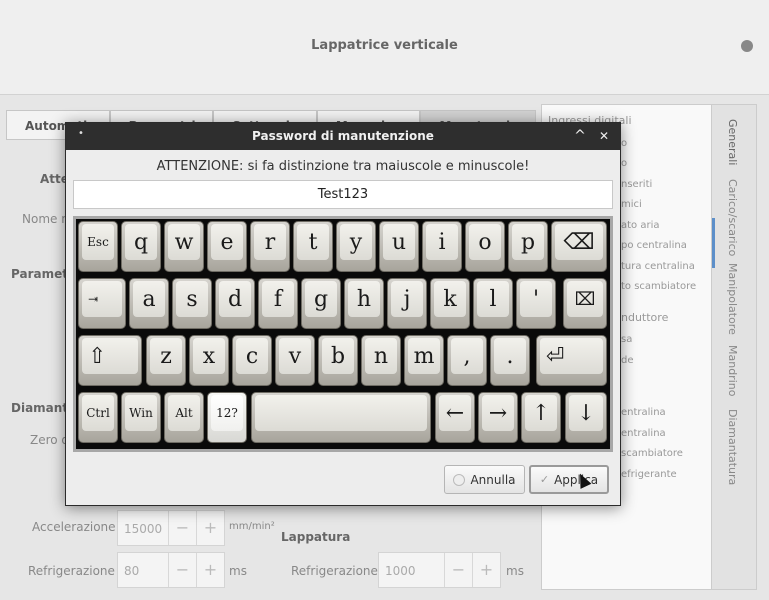 This screenshot has width=769, height=600. What do you see at coordinates (604, 136) in the screenshot?
I see `close-icon: ✕` at bounding box center [604, 136].